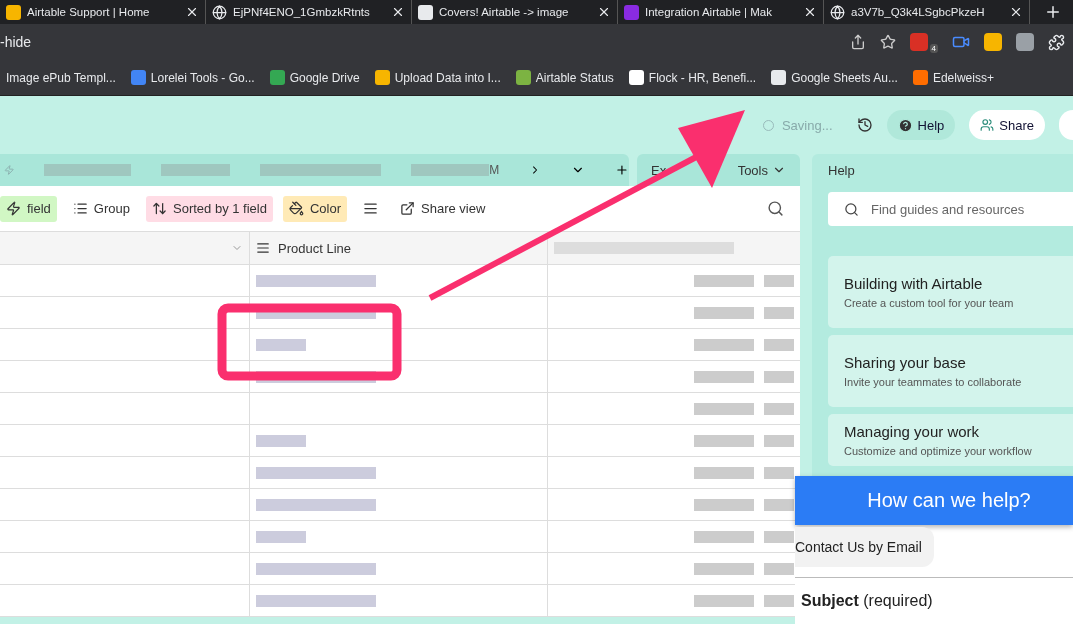 Image resolution: width=1073 pixels, height=624 pixels. I want to click on subject-label: Subject (required), so click(934, 600).